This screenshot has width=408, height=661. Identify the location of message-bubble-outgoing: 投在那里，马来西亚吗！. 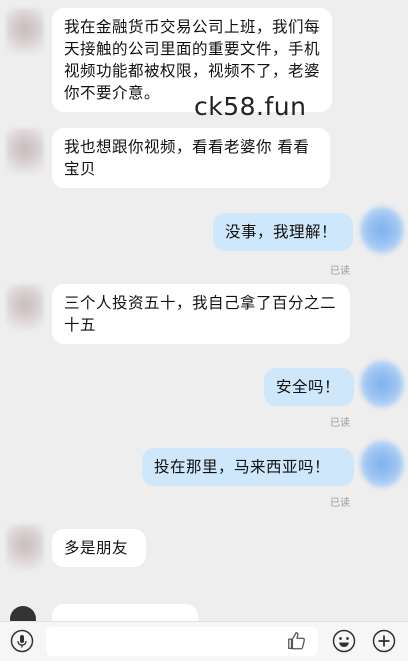
(248, 467).